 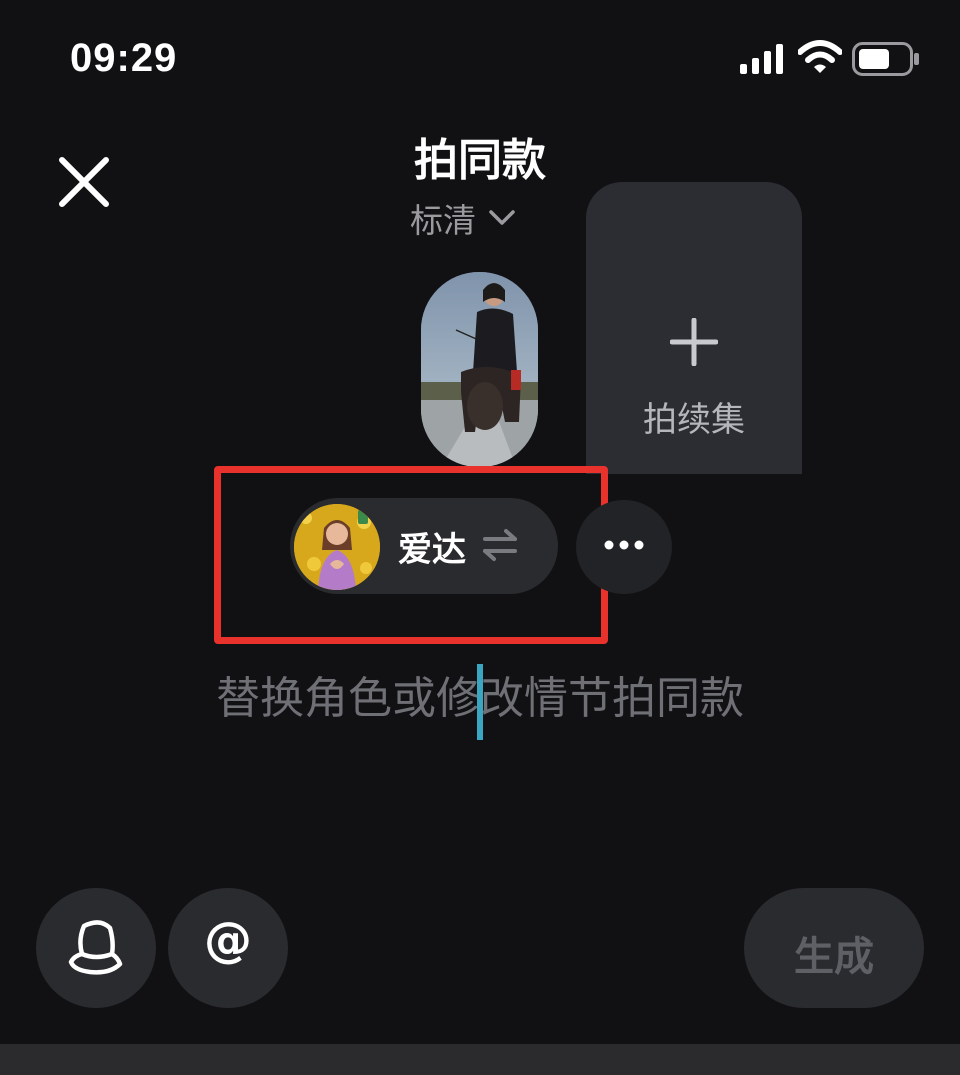 What do you see at coordinates (124, 58) in the screenshot?
I see `status-time: 09:29` at bounding box center [124, 58].